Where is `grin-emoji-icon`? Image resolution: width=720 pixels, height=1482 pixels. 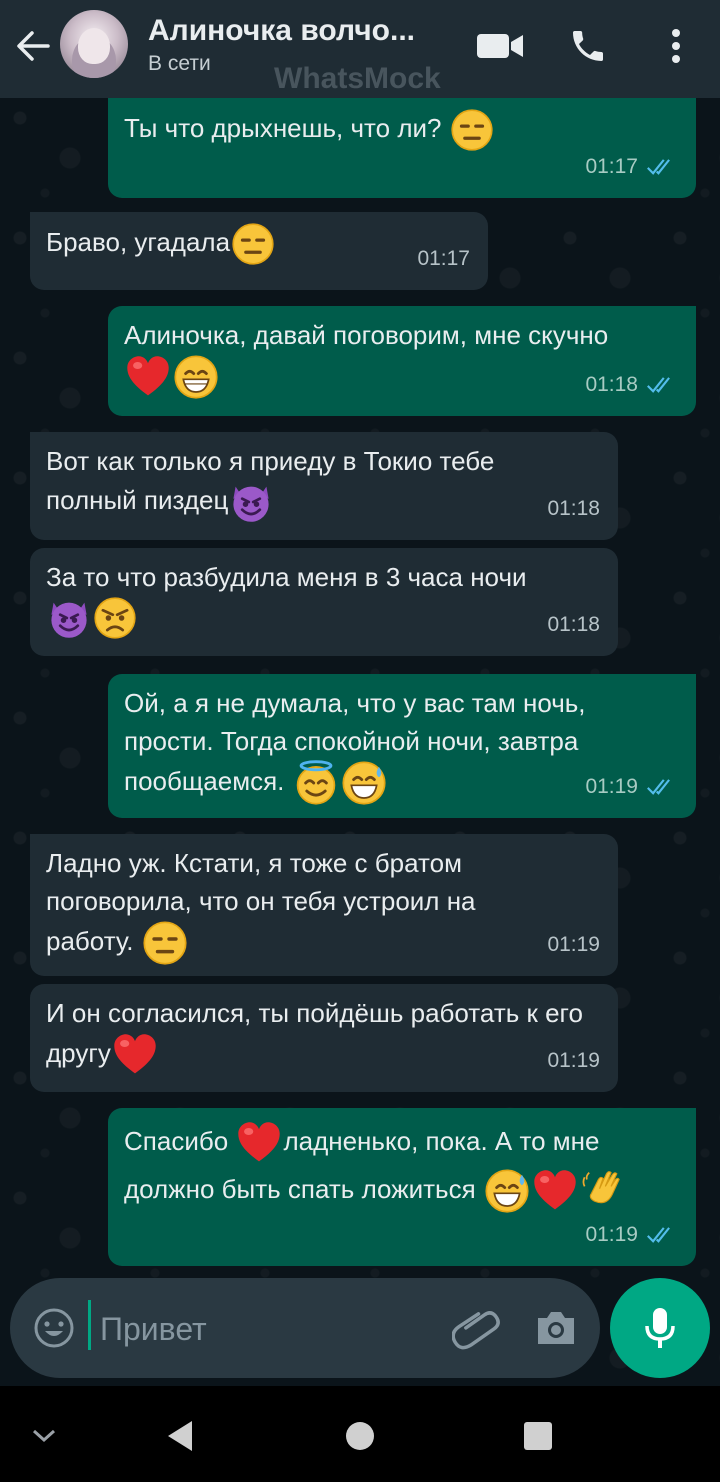 grin-emoji-icon is located at coordinates (196, 377).